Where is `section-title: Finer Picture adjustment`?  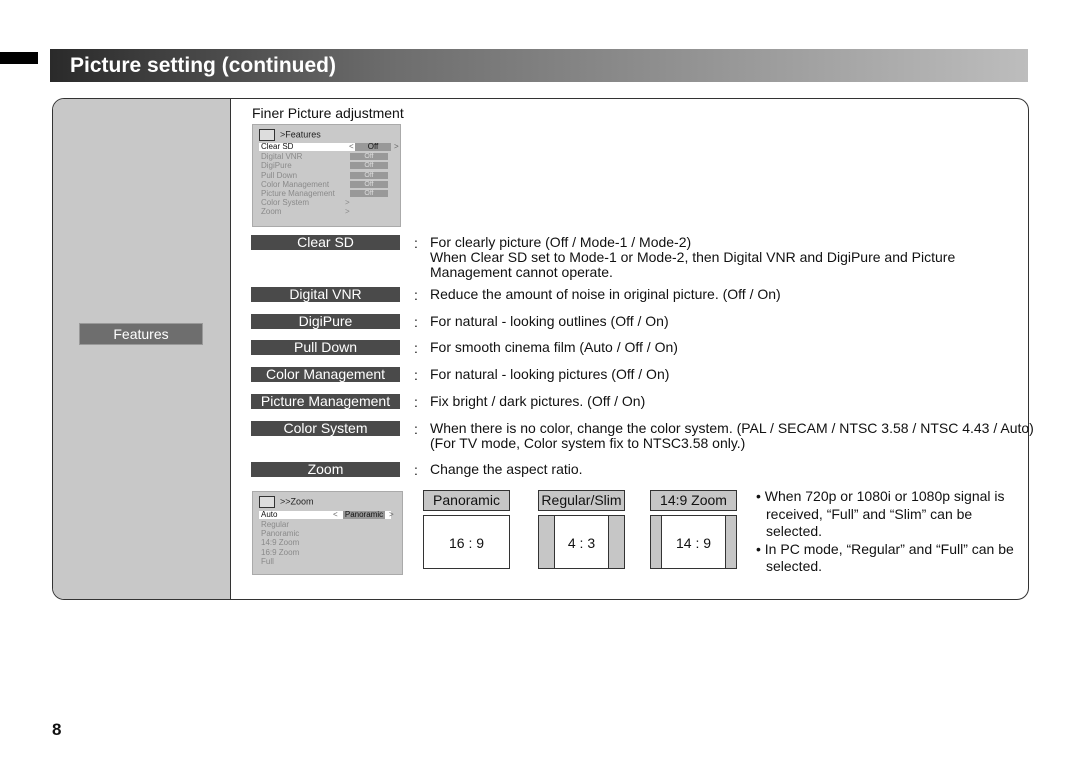 section-title: Finer Picture adjustment is located at coordinates (328, 113).